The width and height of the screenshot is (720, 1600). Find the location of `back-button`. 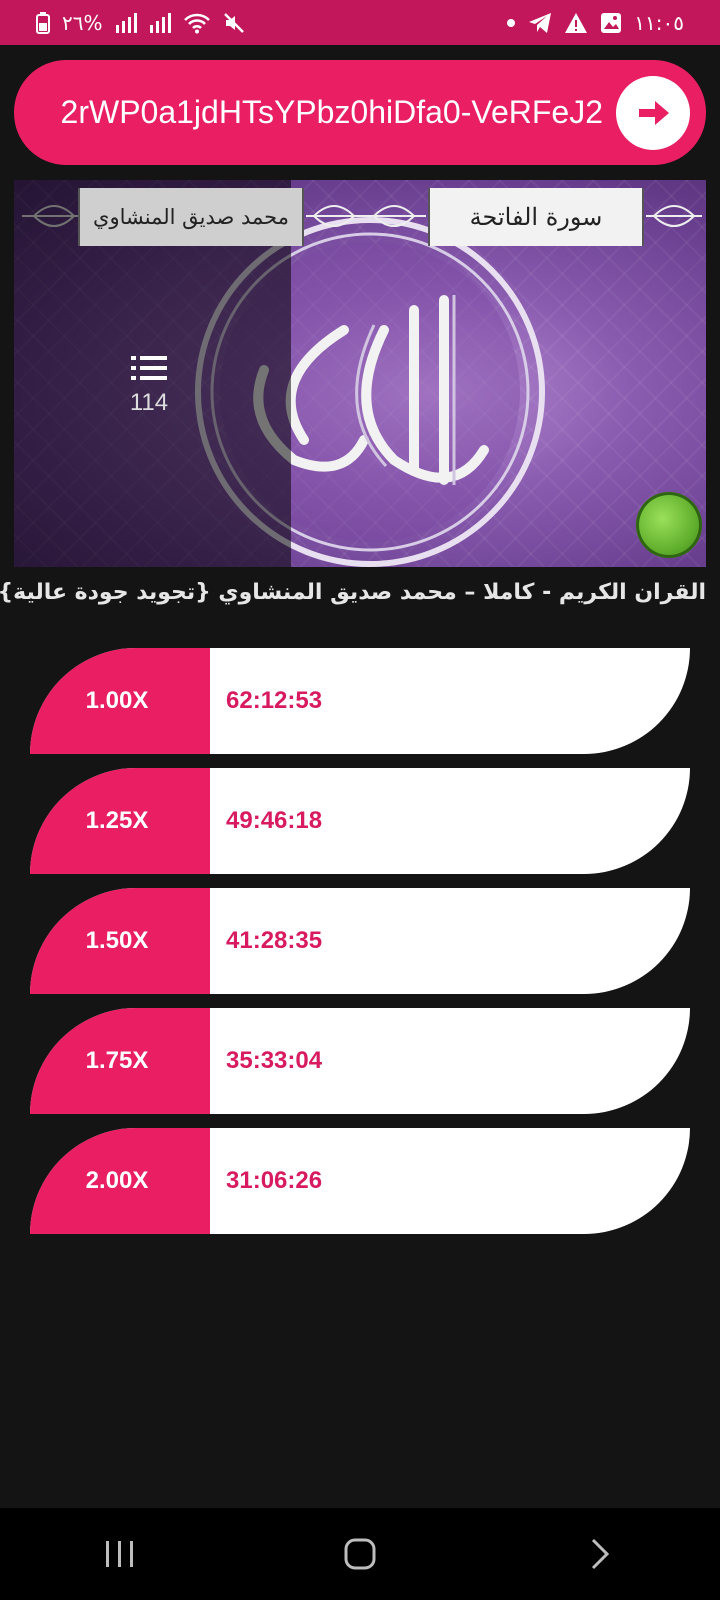

back-button is located at coordinates (600, 1554).